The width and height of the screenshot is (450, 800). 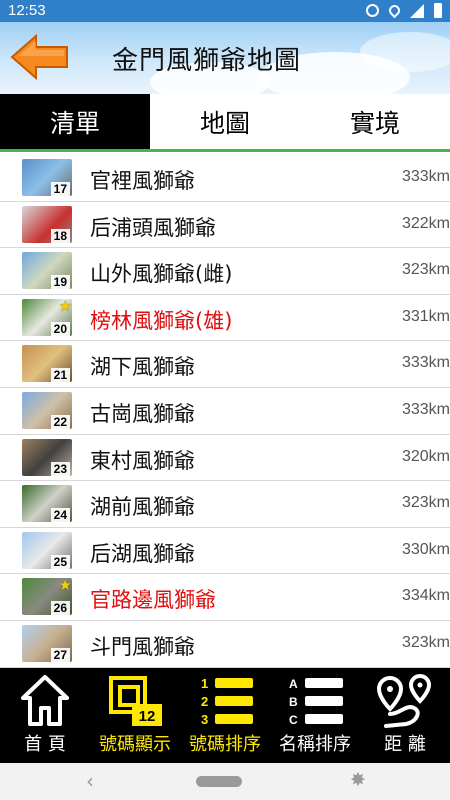 I want to click on list-item: 23 東村風獅爺 320km, so click(x=225, y=458).